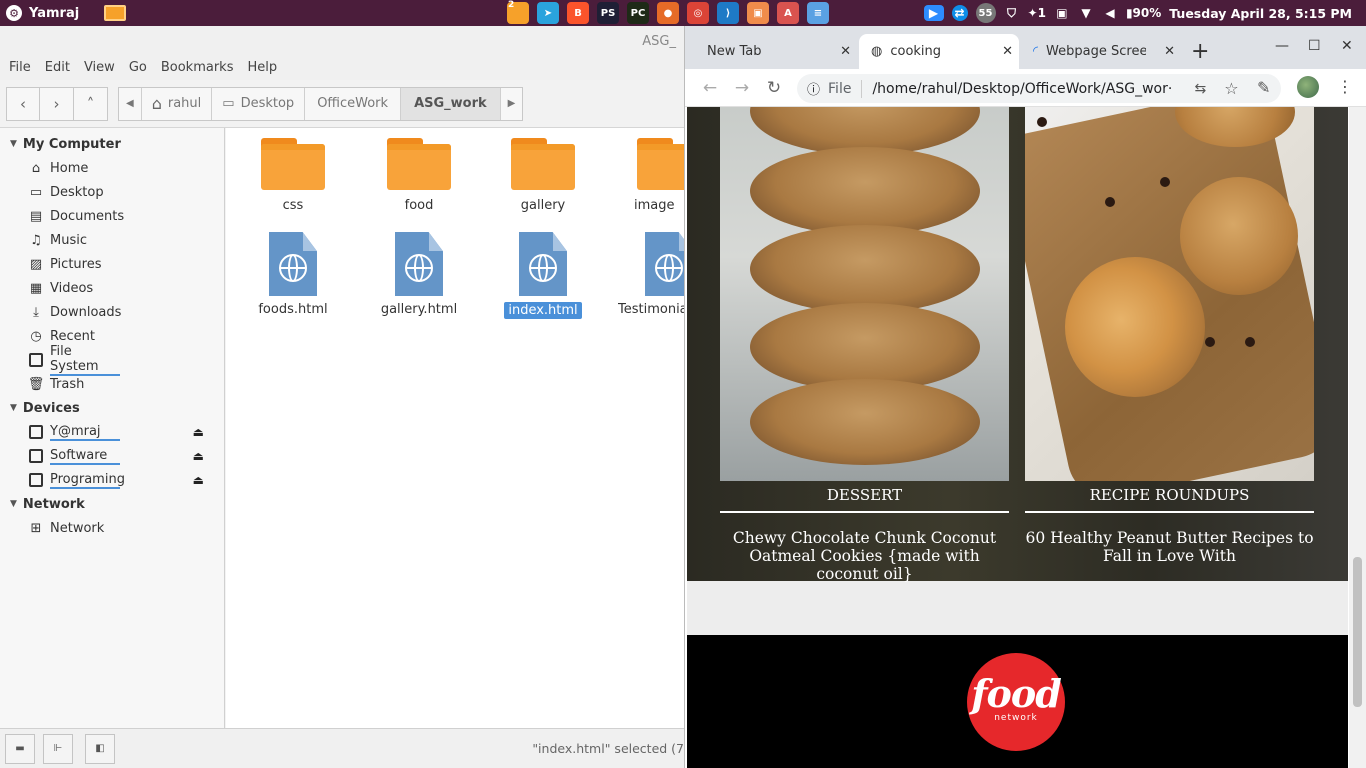 This screenshot has width=1366, height=768. Describe the element at coordinates (112, 528) in the screenshot. I see `sidebar-item-network: ⊞ Network` at that location.